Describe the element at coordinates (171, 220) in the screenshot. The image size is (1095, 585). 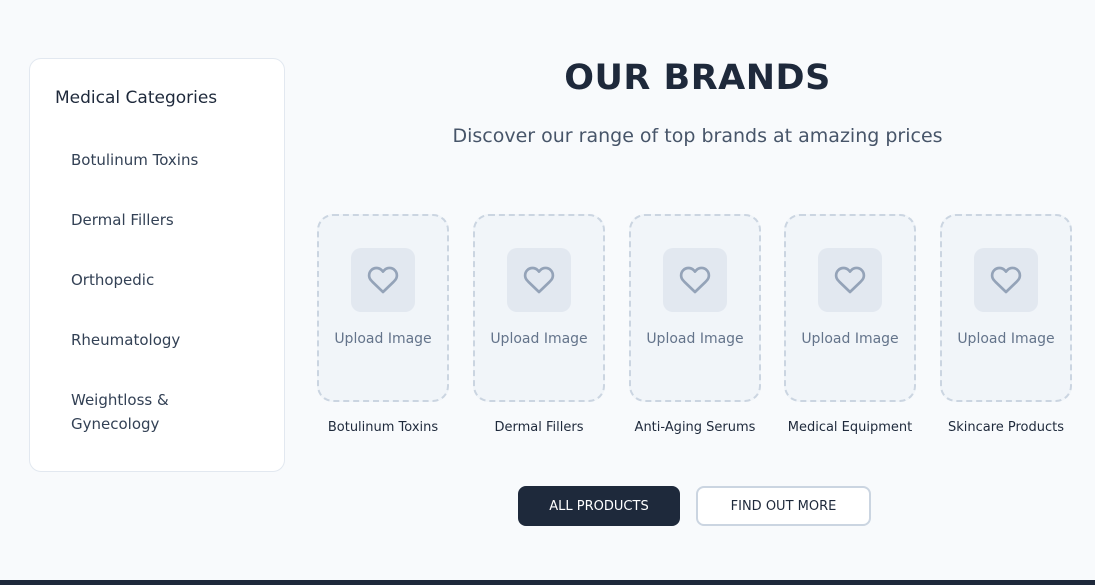
I see `sidebar-item-dermal-fillers: Dermal Fillers` at that location.